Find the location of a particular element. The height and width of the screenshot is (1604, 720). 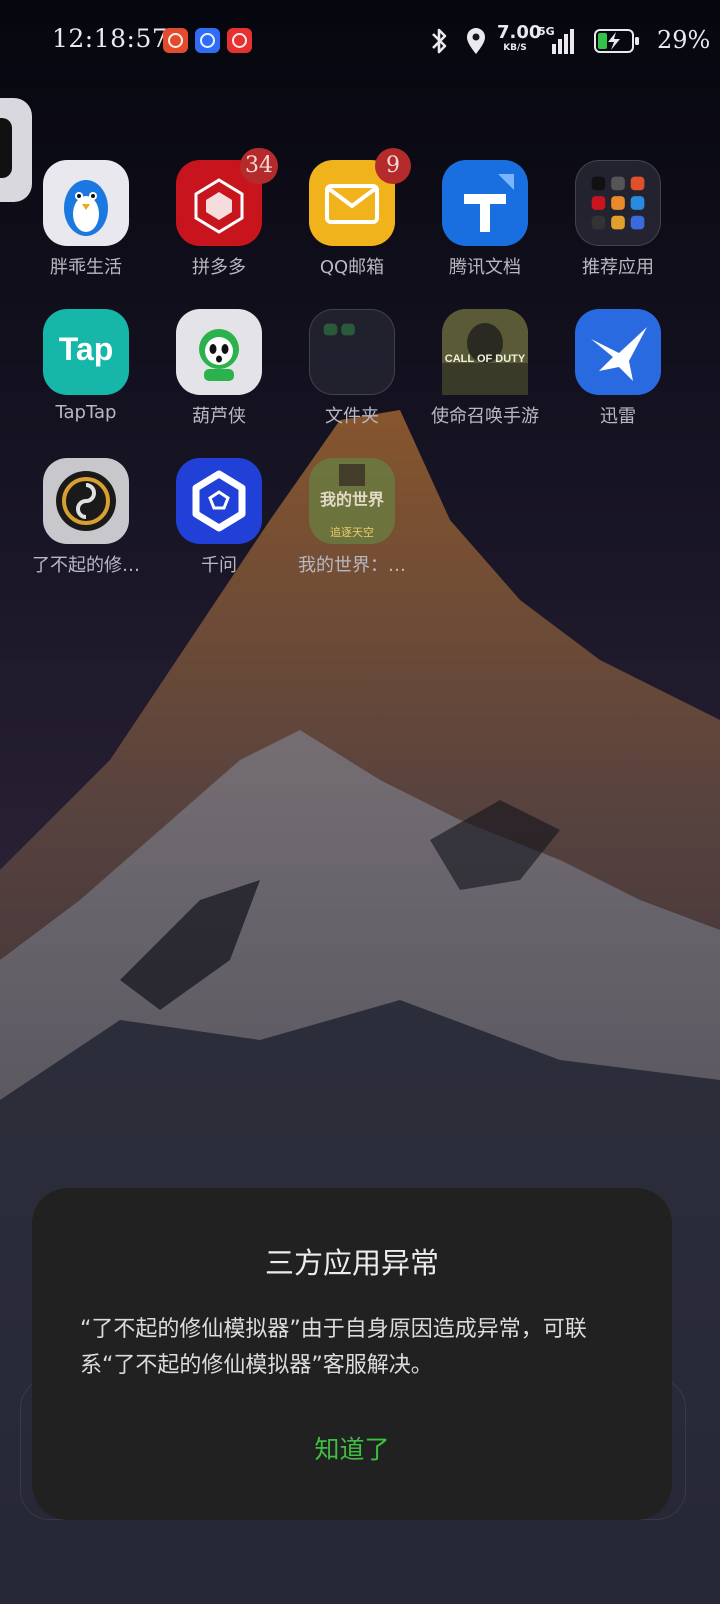

app-folder: 文件夹 is located at coordinates (352, 368).